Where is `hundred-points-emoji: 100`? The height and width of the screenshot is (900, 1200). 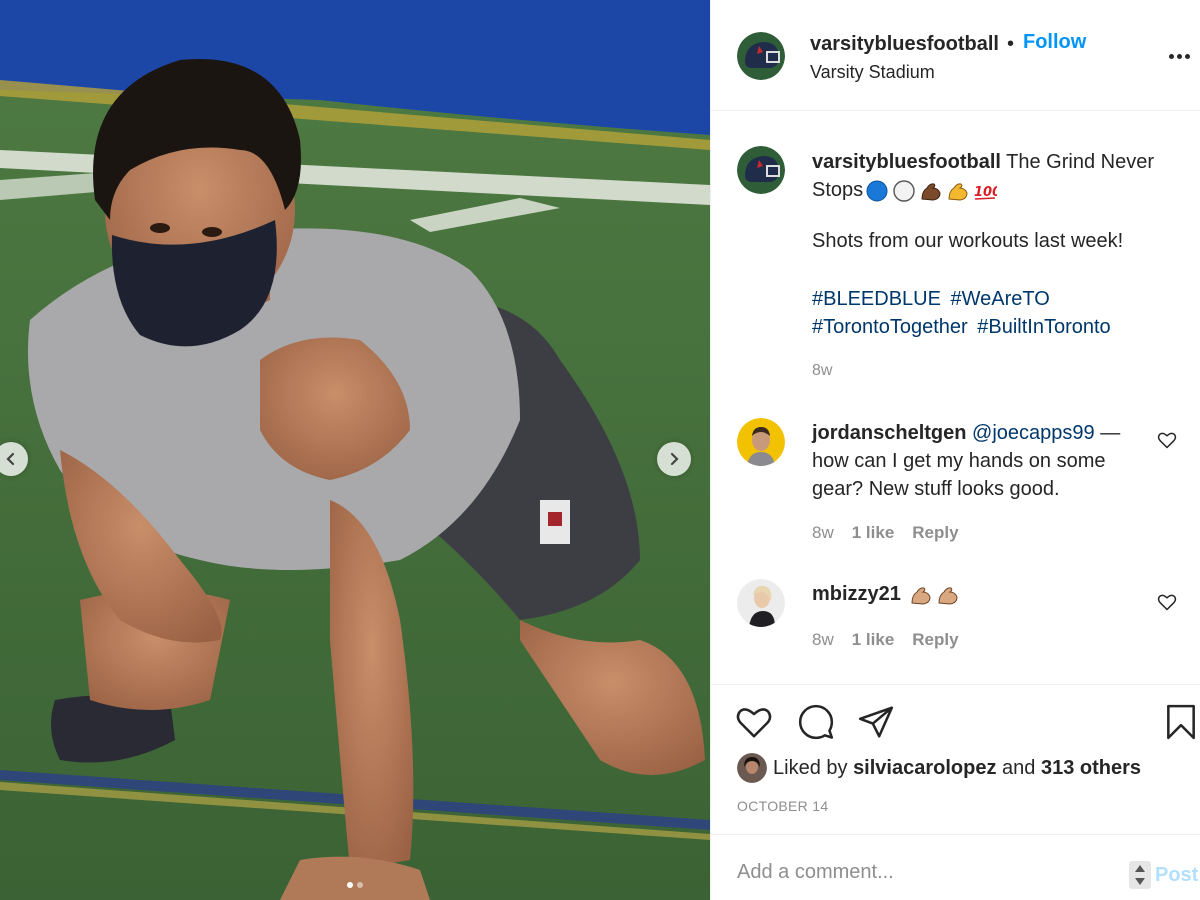 hundred-points-emoji: 100 is located at coordinates (985, 192).